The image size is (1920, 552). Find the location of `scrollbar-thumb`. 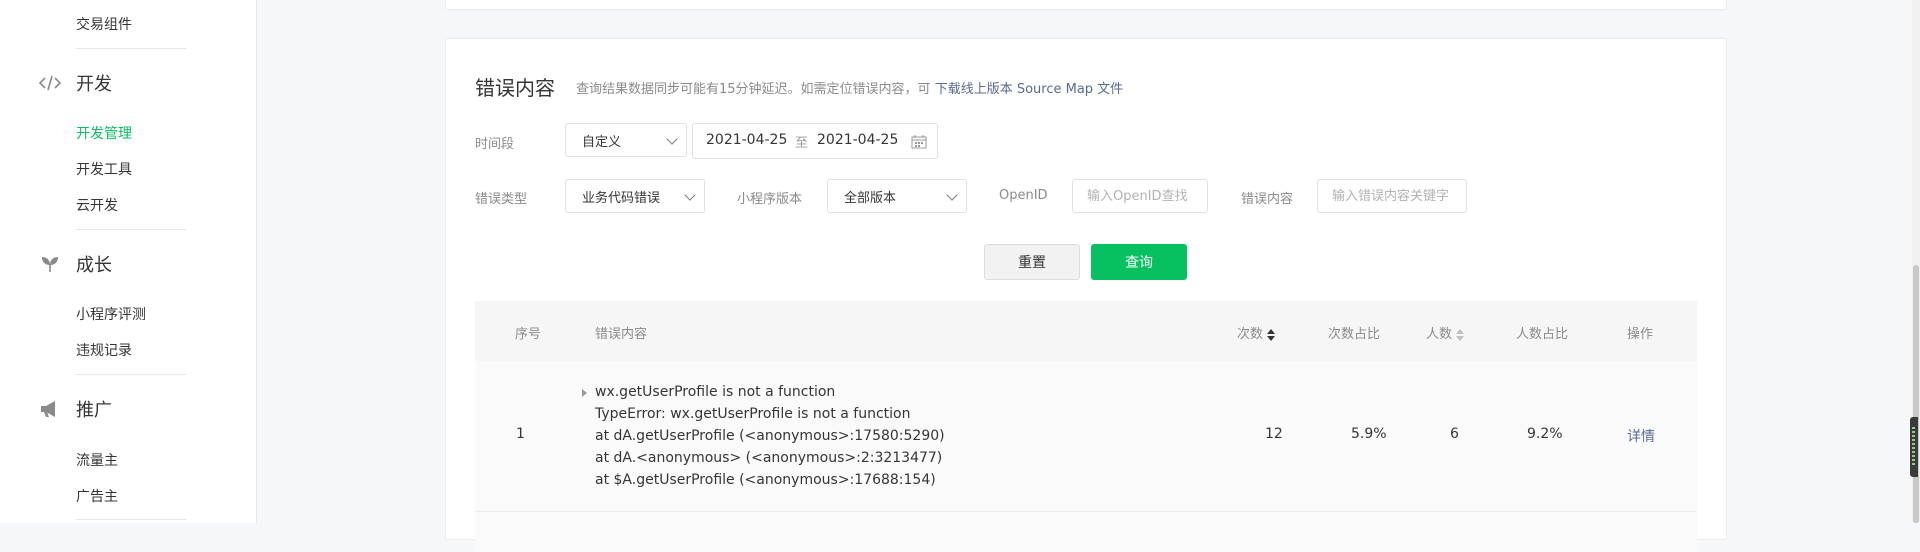

scrollbar-thumb is located at coordinates (1916, 394).